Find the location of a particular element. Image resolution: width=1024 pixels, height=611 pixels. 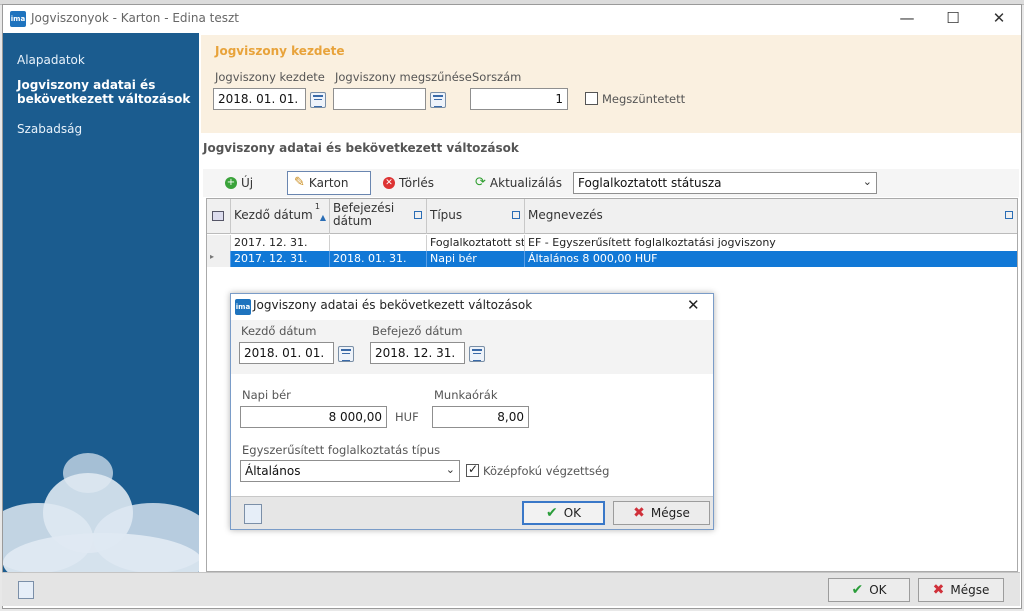

new-button: + Új is located at coordinates (239, 183).